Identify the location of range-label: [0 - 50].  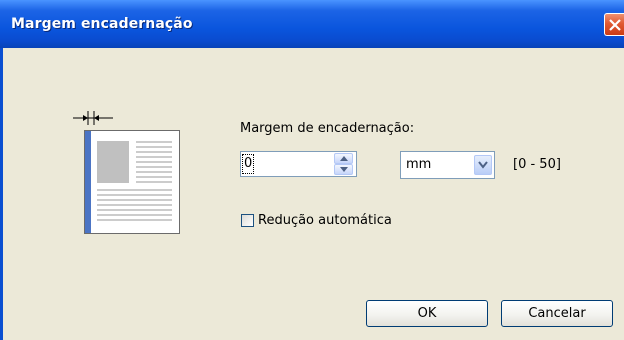
(537, 164).